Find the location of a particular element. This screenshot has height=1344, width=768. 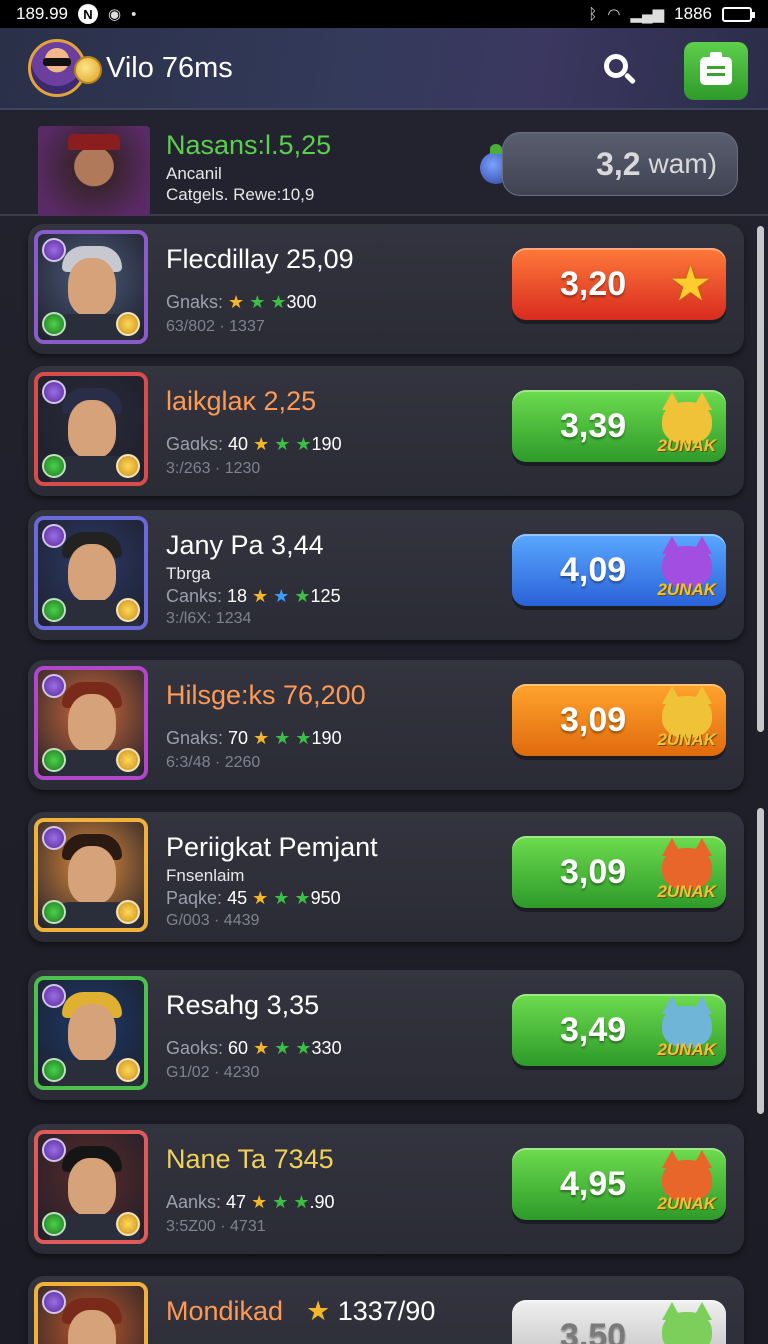

item-title: Nane Ta 7345 is located at coordinates (250, 1159).